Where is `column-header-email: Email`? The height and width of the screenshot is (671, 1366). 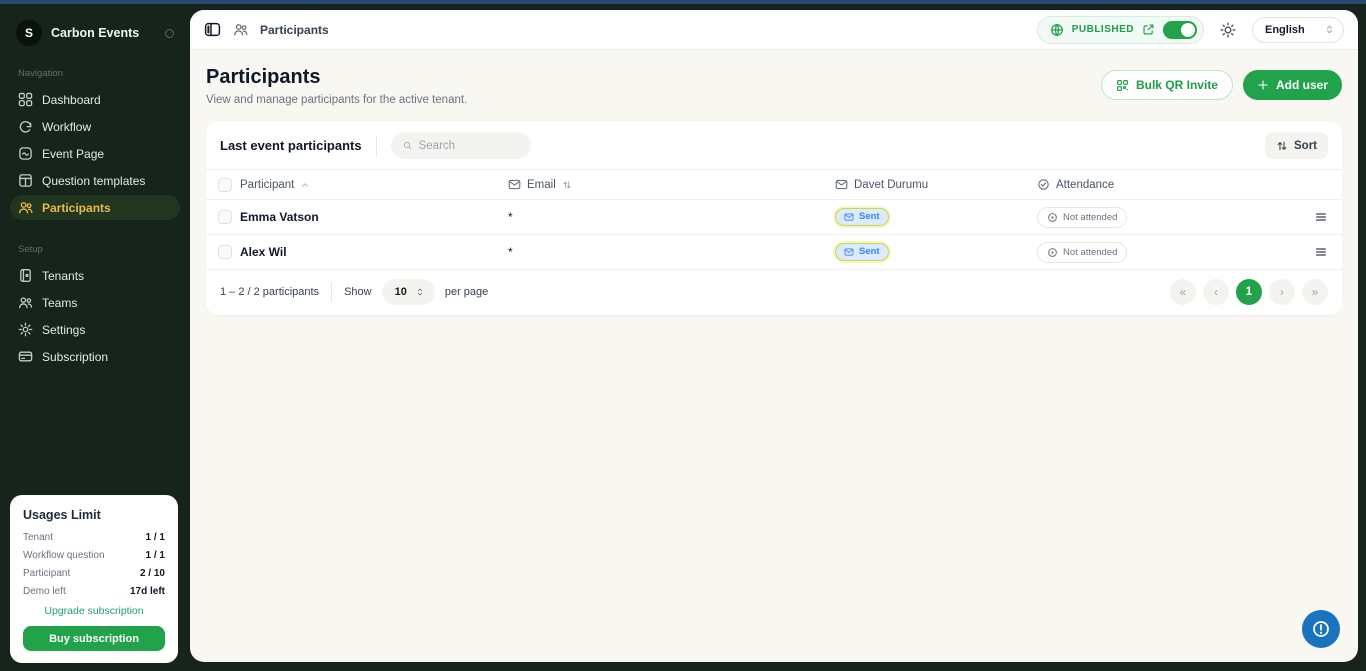
column-header-email: Email is located at coordinates (671, 184).